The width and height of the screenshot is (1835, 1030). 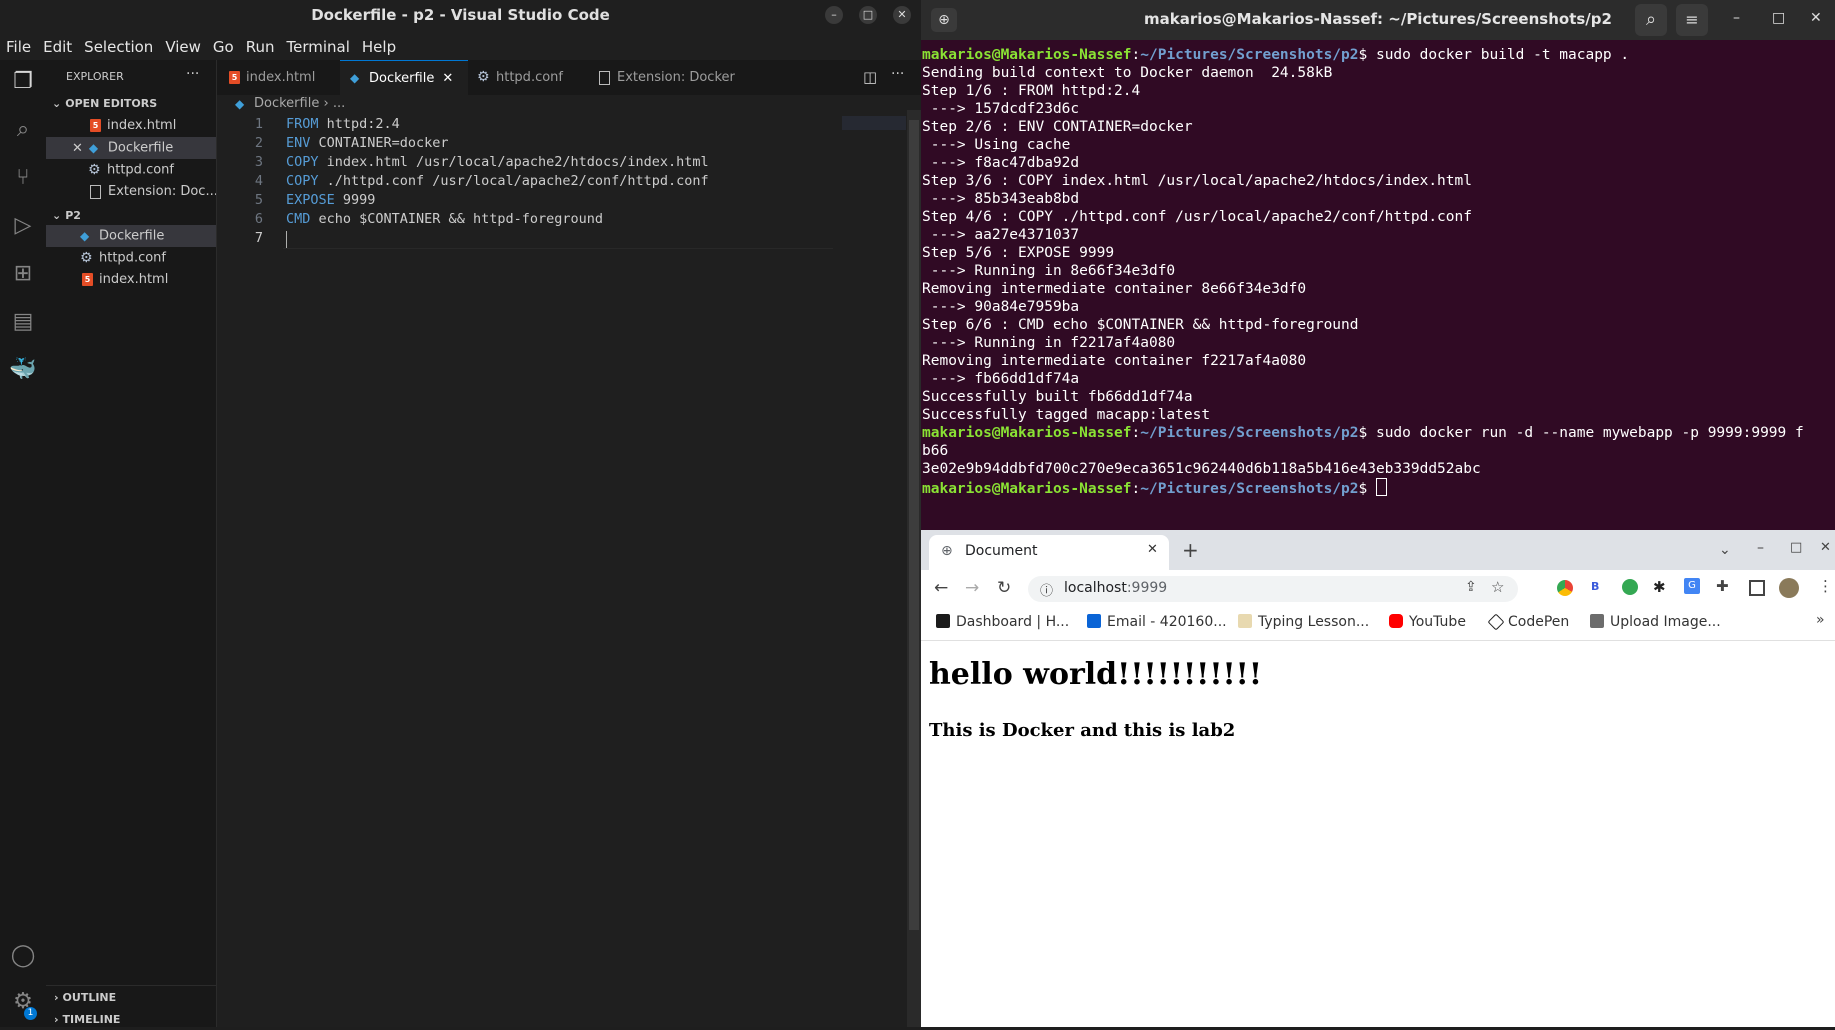 What do you see at coordinates (1565, 588) in the screenshot?
I see `chrome-extension-icon` at bounding box center [1565, 588].